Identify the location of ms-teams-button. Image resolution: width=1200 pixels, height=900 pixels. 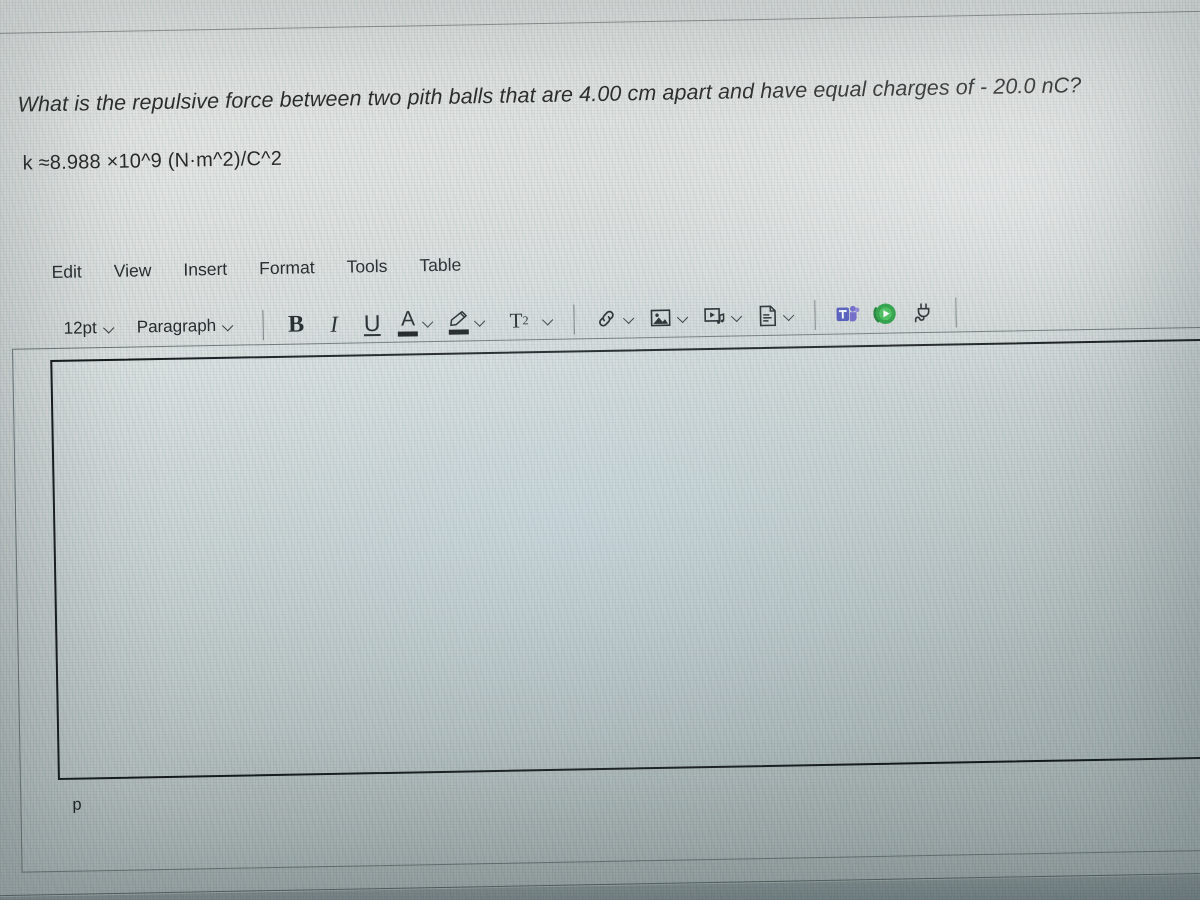
(848, 314).